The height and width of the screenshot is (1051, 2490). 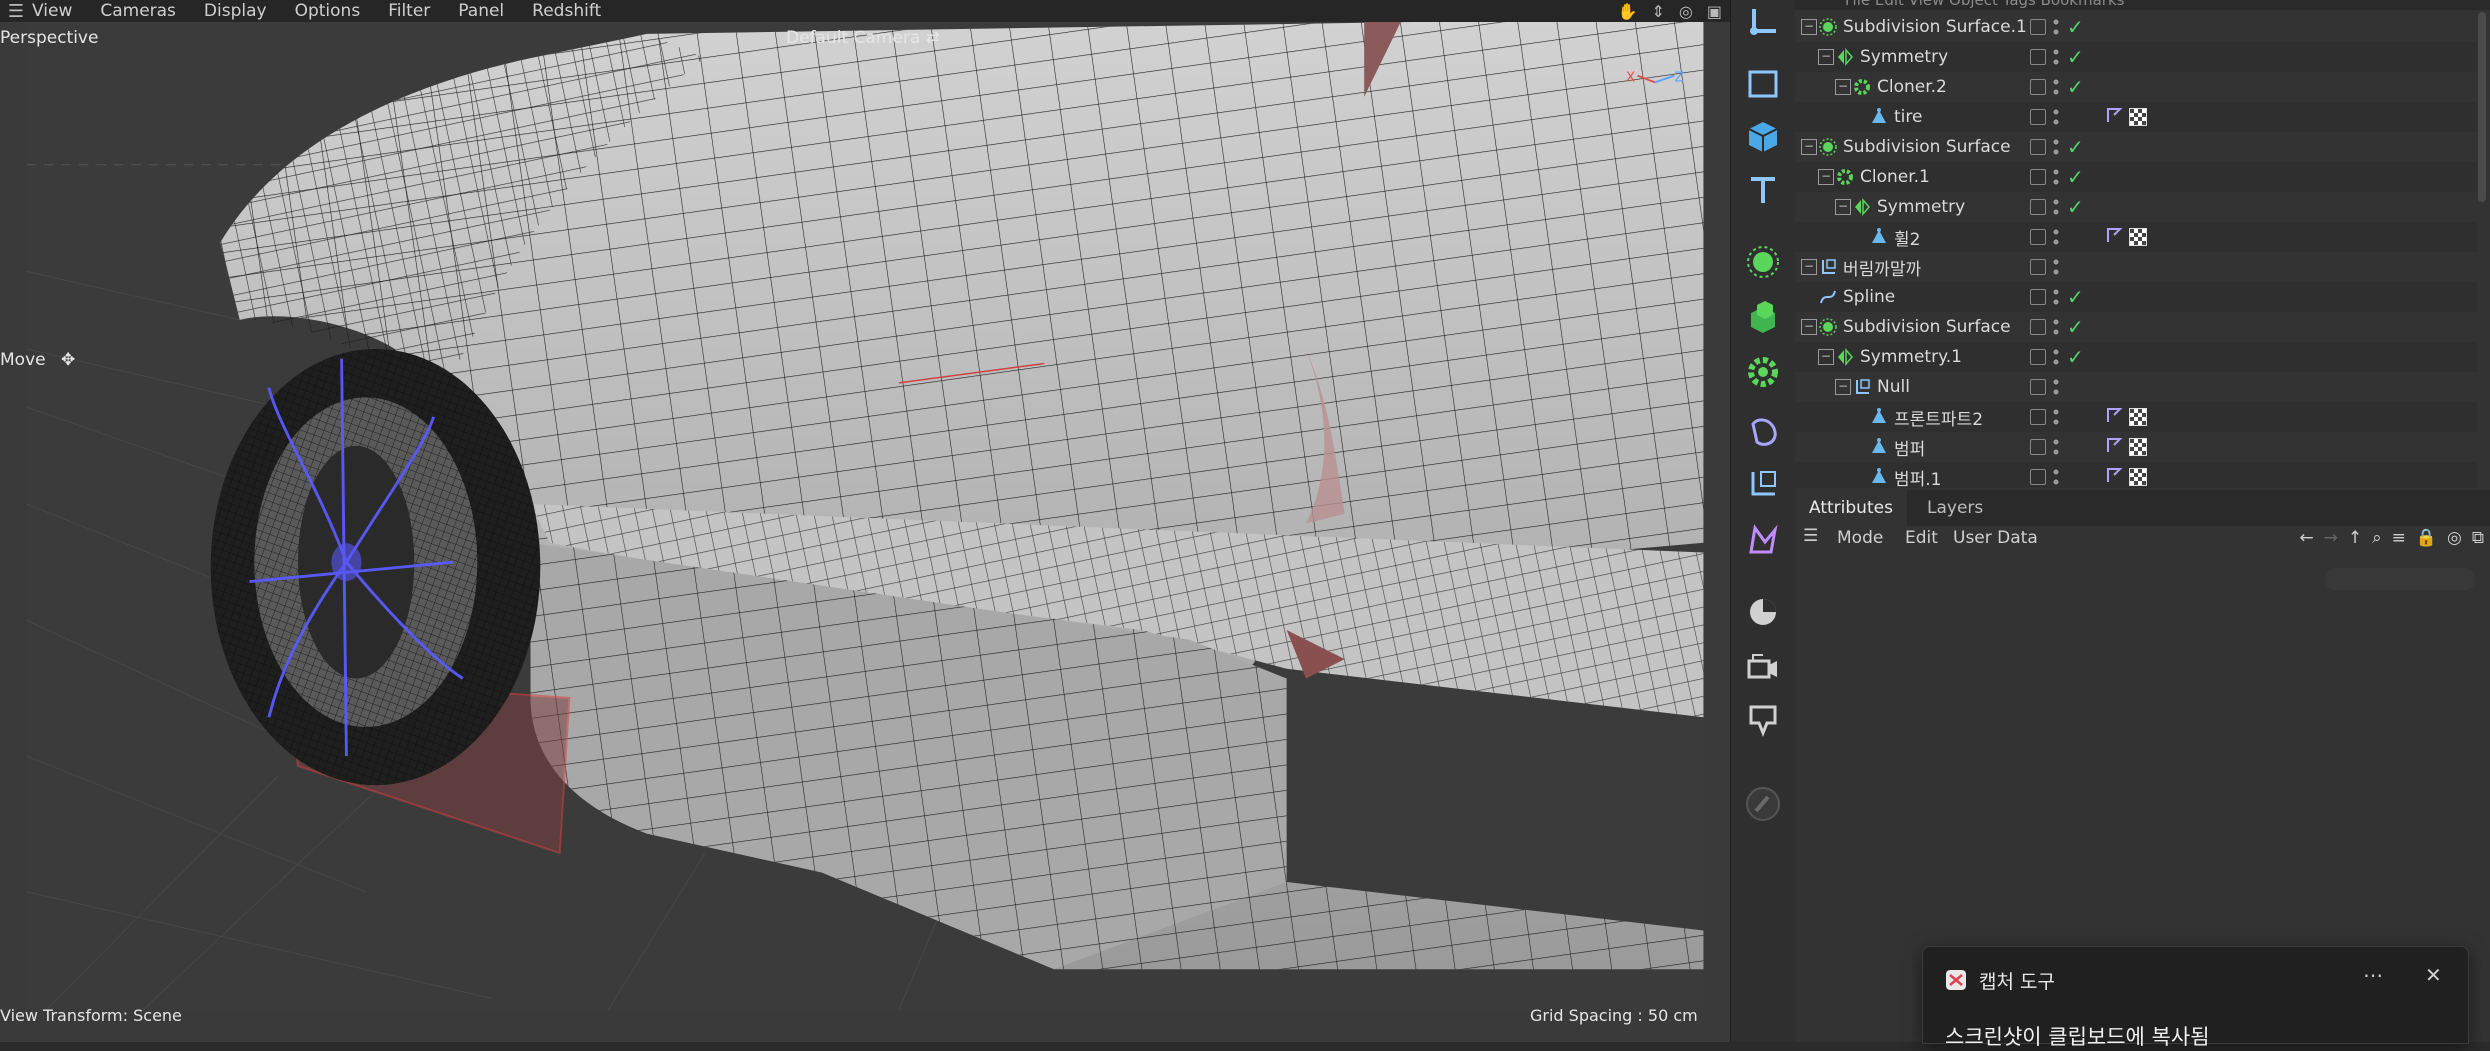 What do you see at coordinates (1763, 432) in the screenshot?
I see `deformer-icon` at bounding box center [1763, 432].